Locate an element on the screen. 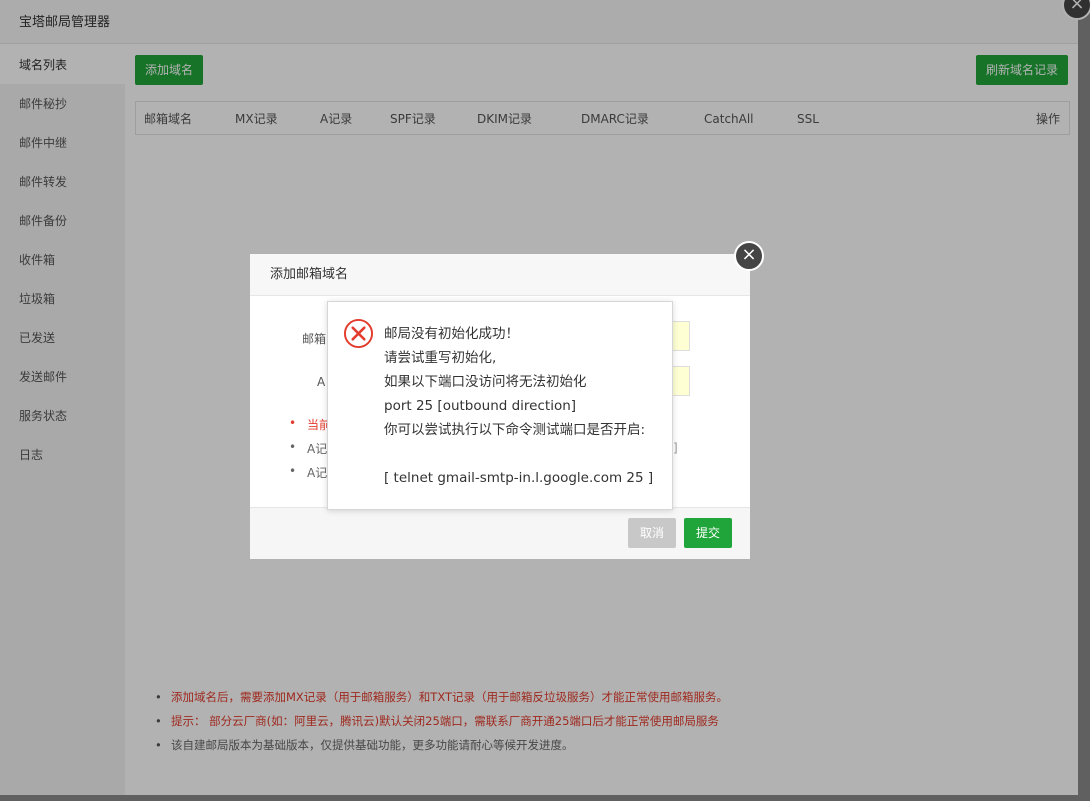 The width and height of the screenshot is (1090, 801). a-record-field-label: A is located at coordinates (321, 382).